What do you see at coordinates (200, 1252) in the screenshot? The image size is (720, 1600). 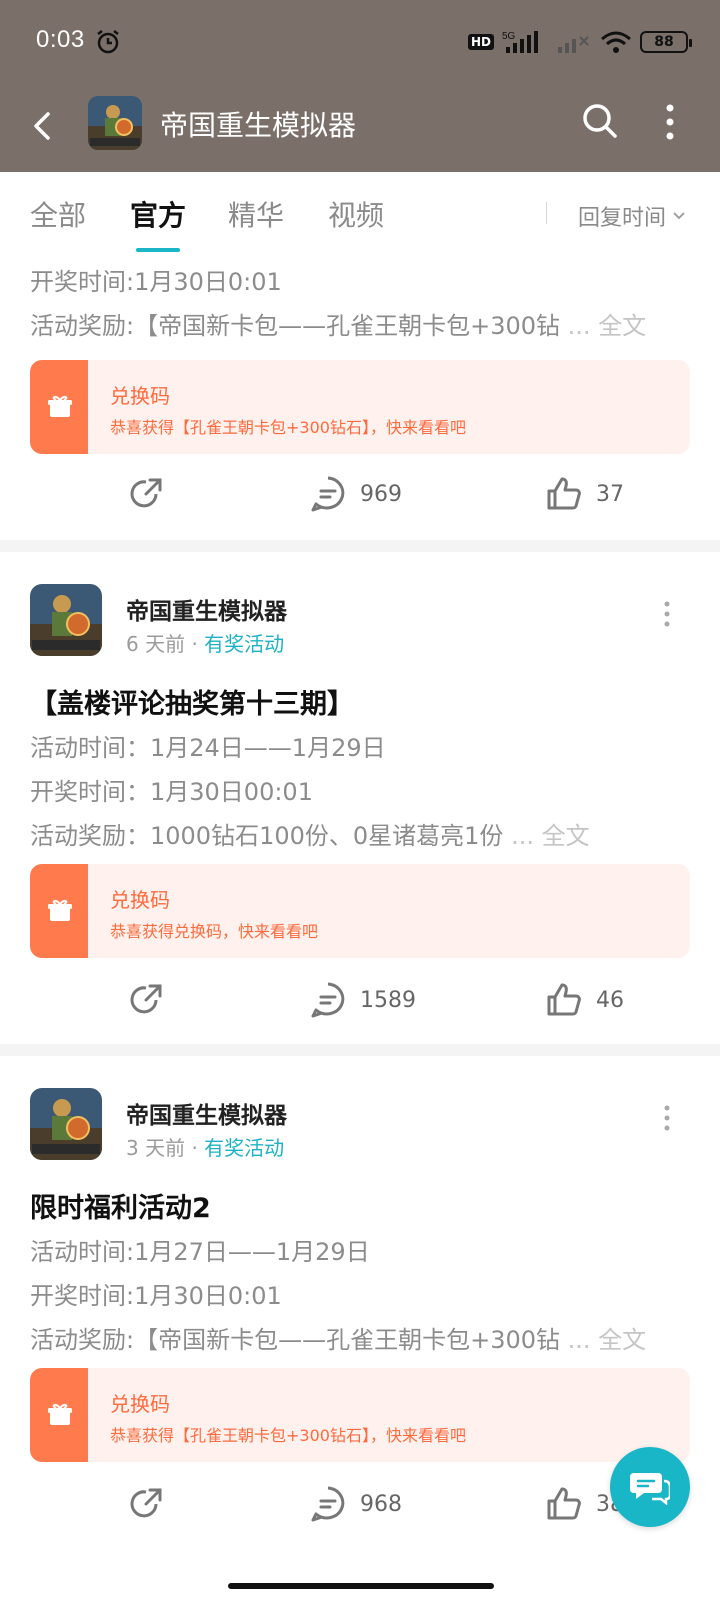 I see `post-line: 活动时间:1月27日——1月29日` at bounding box center [200, 1252].